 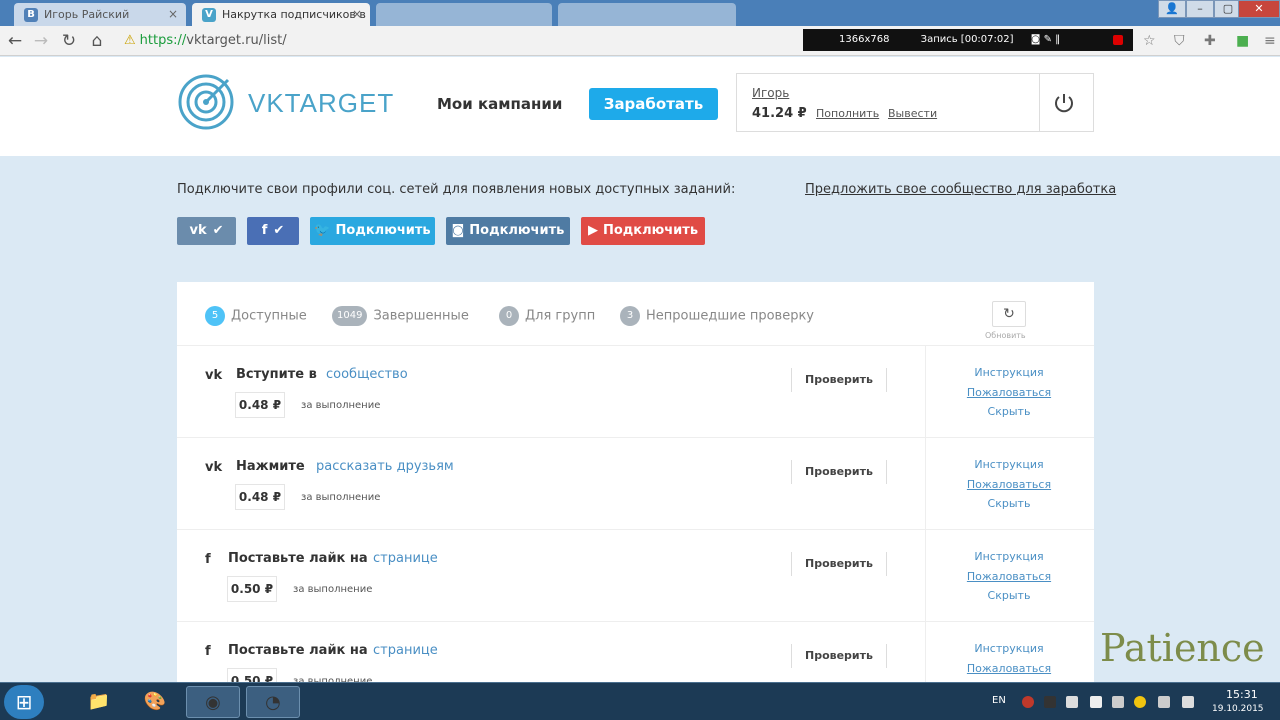 I want to click on power-icon, so click(x=1064, y=103).